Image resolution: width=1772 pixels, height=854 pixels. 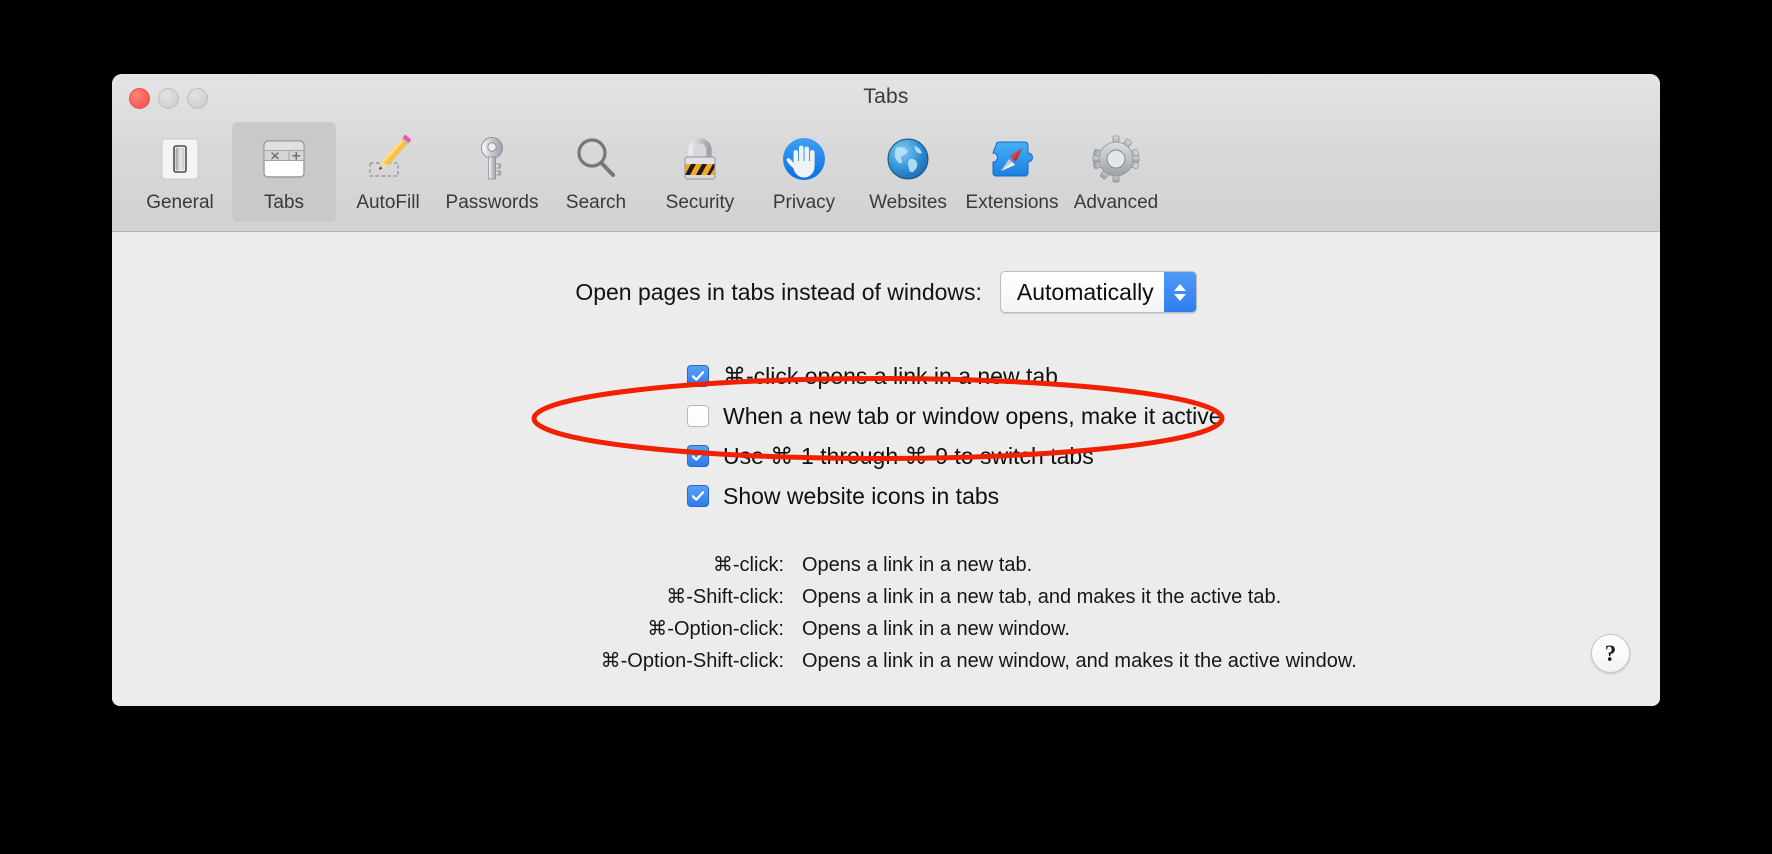 I want to click on toolbar-label-autofill: AutoFill, so click(x=388, y=202).